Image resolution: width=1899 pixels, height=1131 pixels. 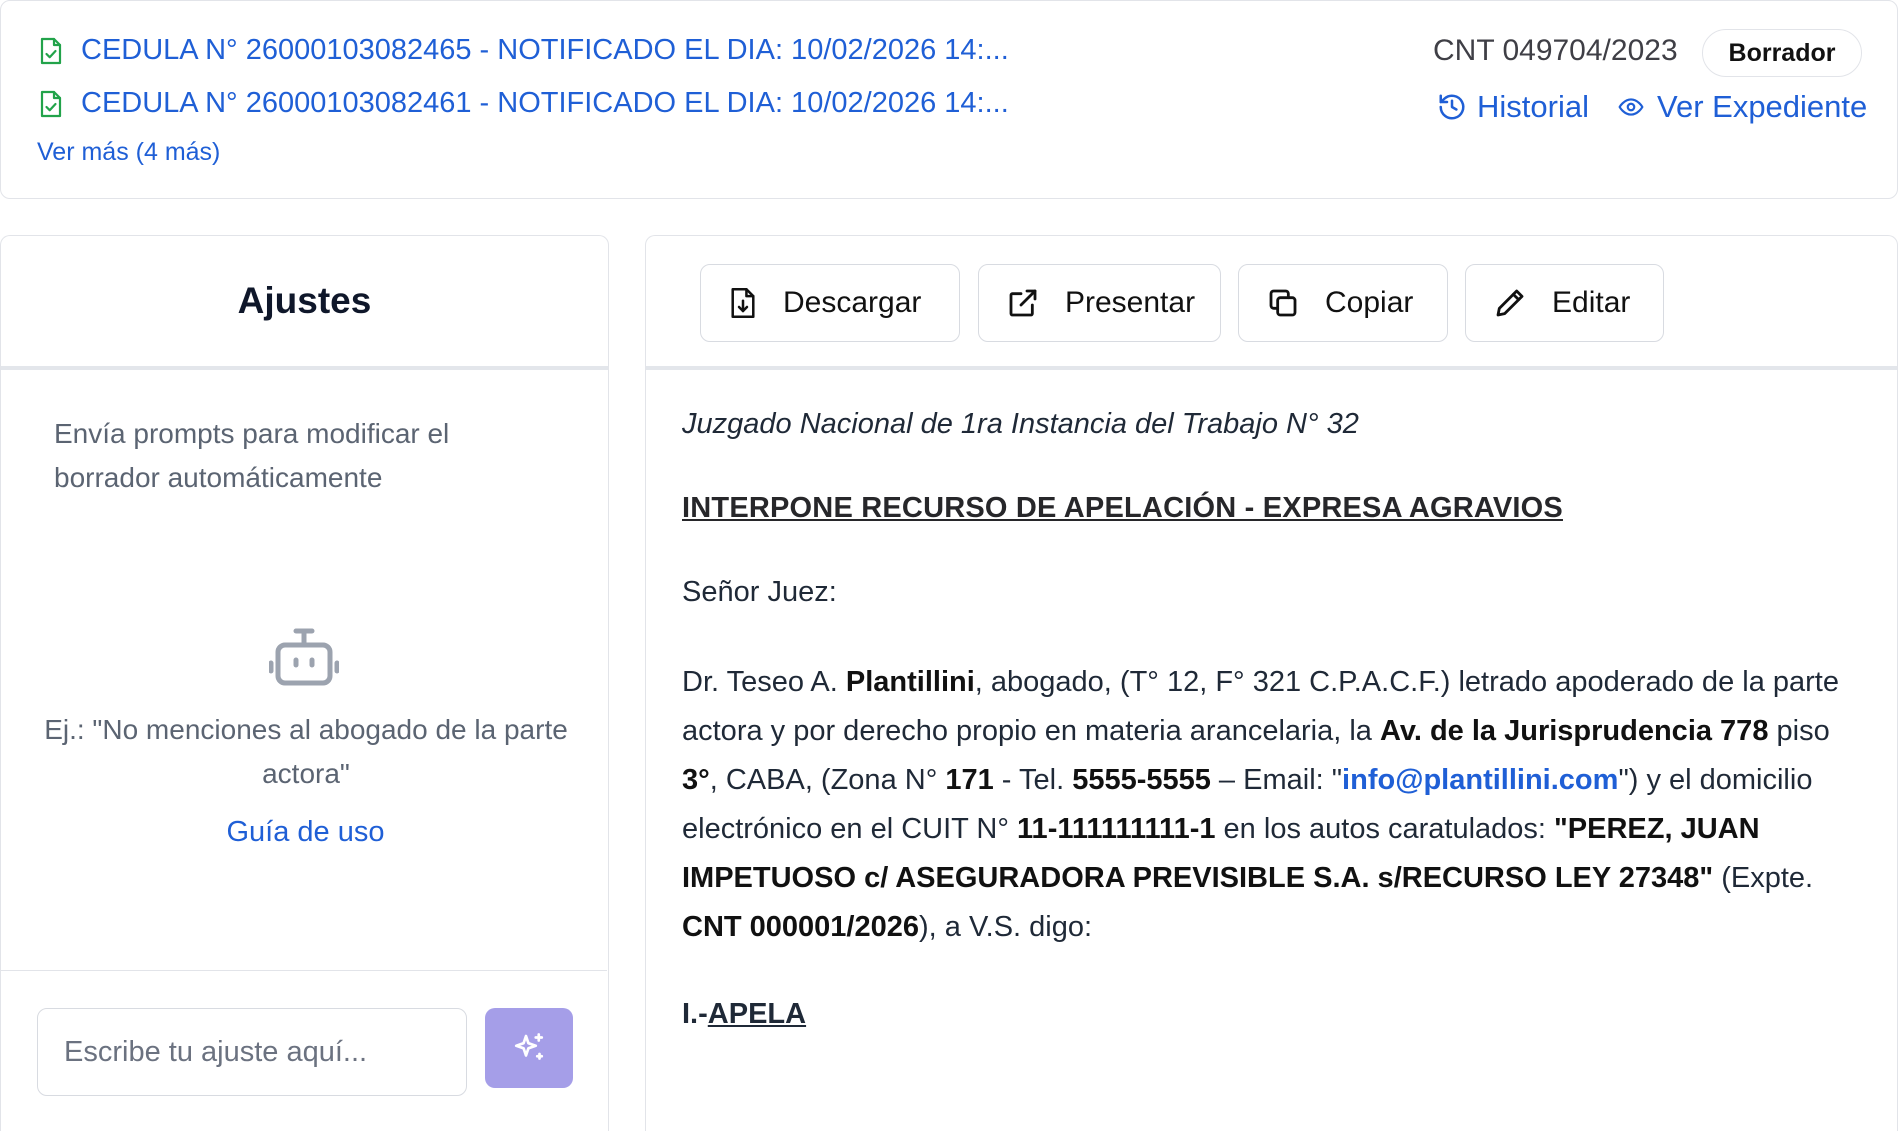 What do you see at coordinates (1006, 927) in the screenshot?
I see `text-run: ), a V.S. digo:` at bounding box center [1006, 927].